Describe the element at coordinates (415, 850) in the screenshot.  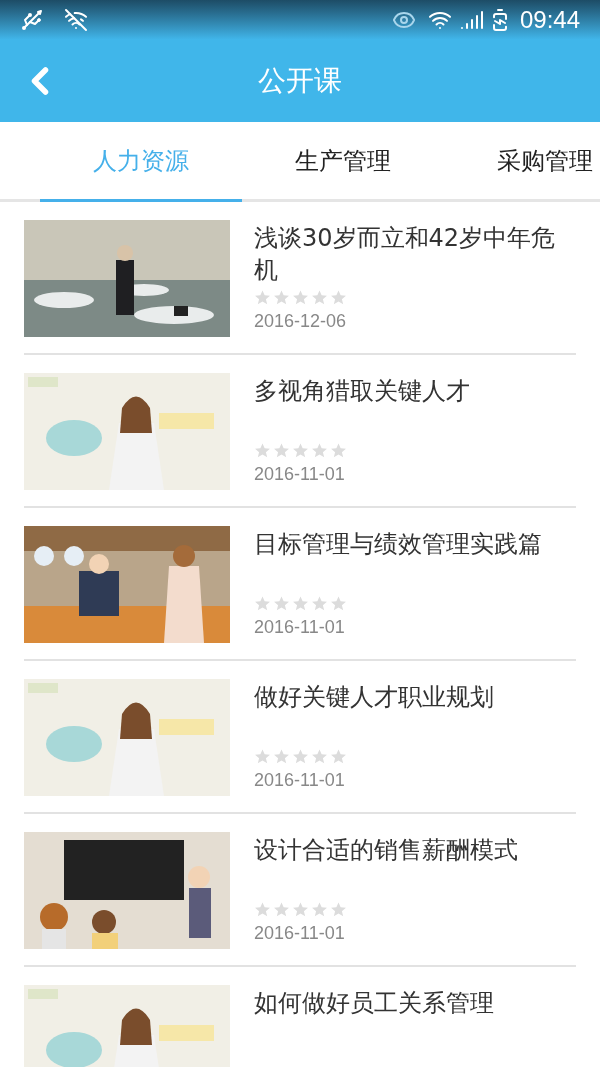
I see `course-title: 设计合适的销售薪酬模式` at that location.